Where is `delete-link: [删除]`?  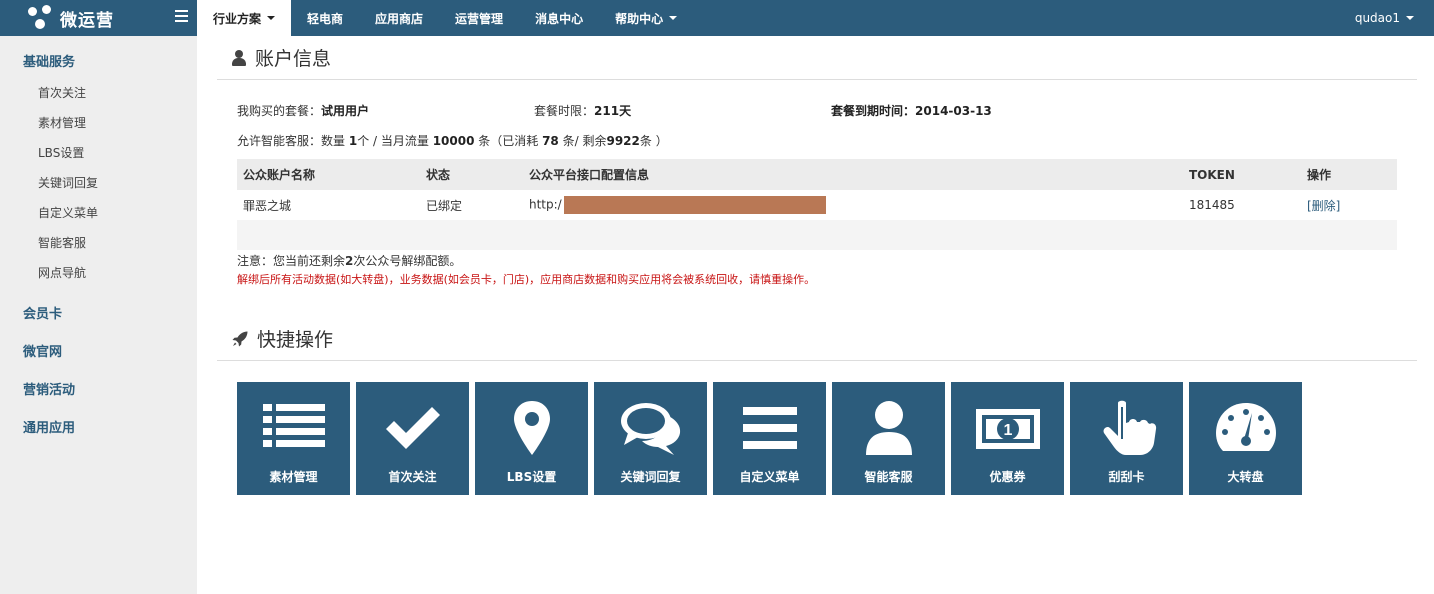
delete-link: [删除] is located at coordinates (1323, 206).